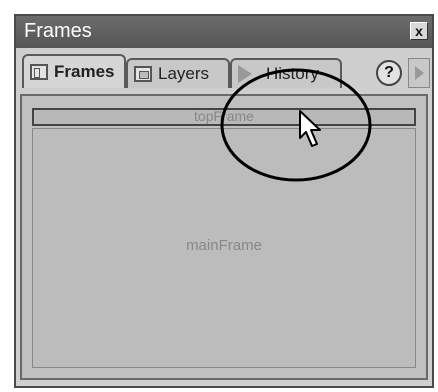 This screenshot has height=392, width=438. Describe the element at coordinates (419, 31) in the screenshot. I see `close-button: x` at that location.